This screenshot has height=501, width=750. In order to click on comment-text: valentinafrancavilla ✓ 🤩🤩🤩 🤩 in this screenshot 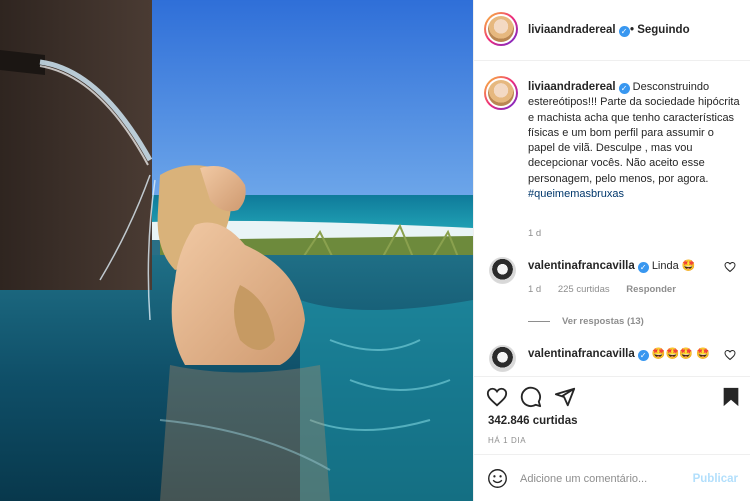, I will do `click(628, 354)`.